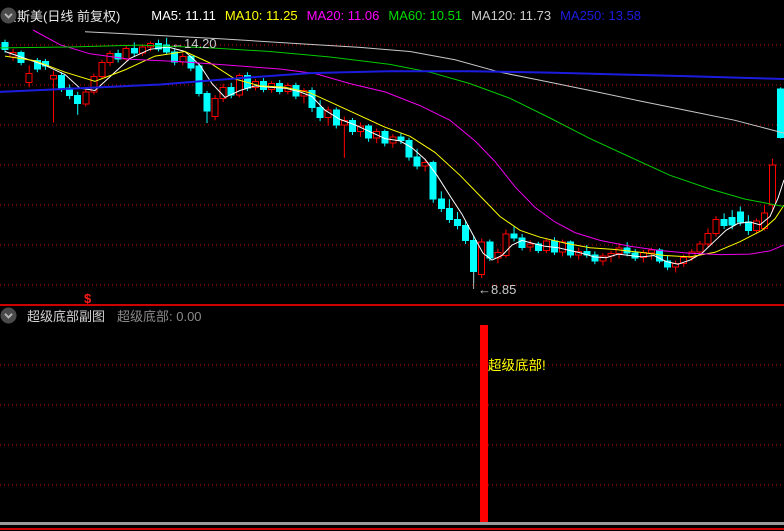 This screenshot has height=531, width=784. What do you see at coordinates (343, 15) in the screenshot?
I see `ma20-label: MA20: 11.06` at bounding box center [343, 15].